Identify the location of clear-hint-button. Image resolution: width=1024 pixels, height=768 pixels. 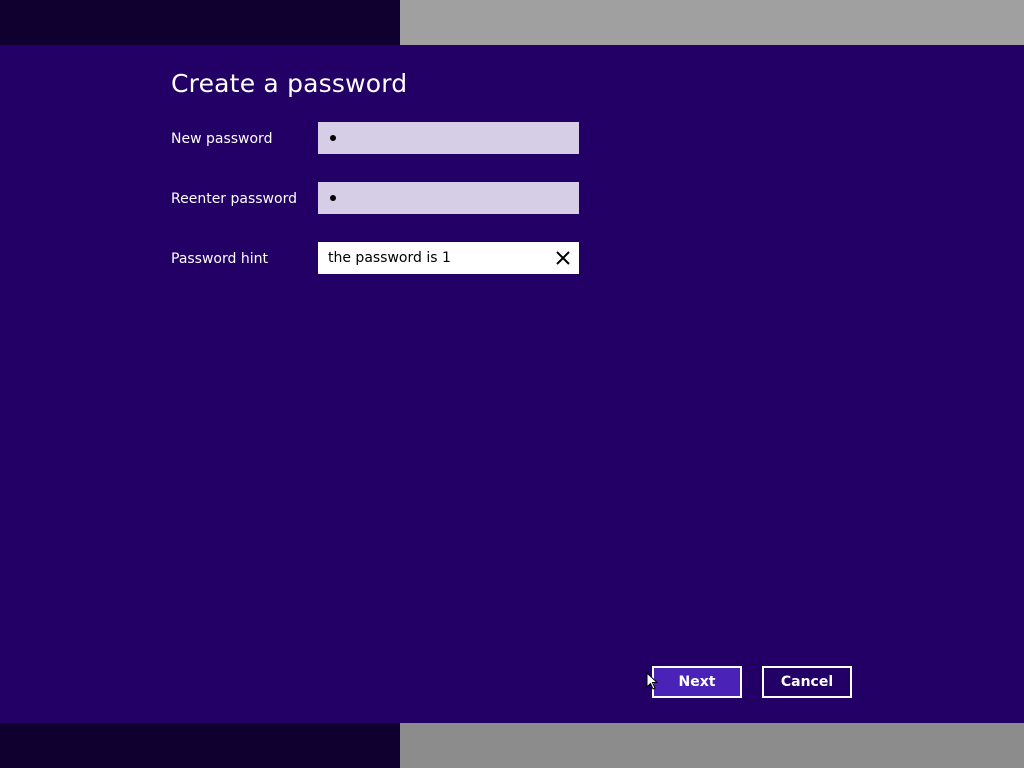
(563, 258).